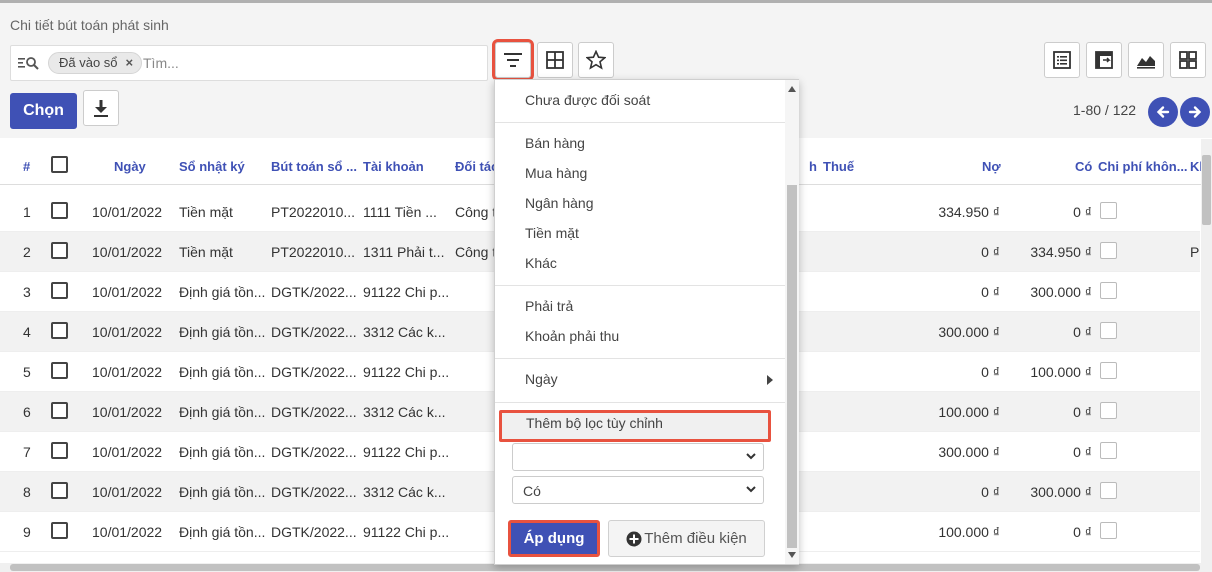 The height and width of the screenshot is (572, 1212). Describe the element at coordinates (541, 263) in the screenshot. I see `filter-other: Khác` at that location.